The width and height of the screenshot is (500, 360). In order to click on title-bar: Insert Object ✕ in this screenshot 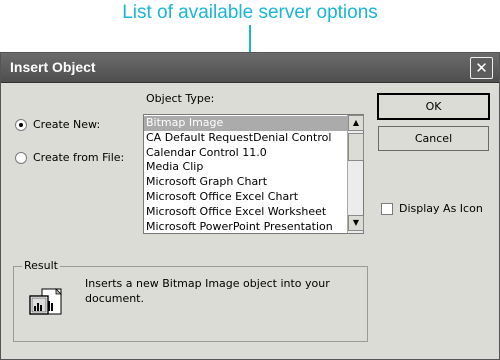, I will do `click(250, 68)`.